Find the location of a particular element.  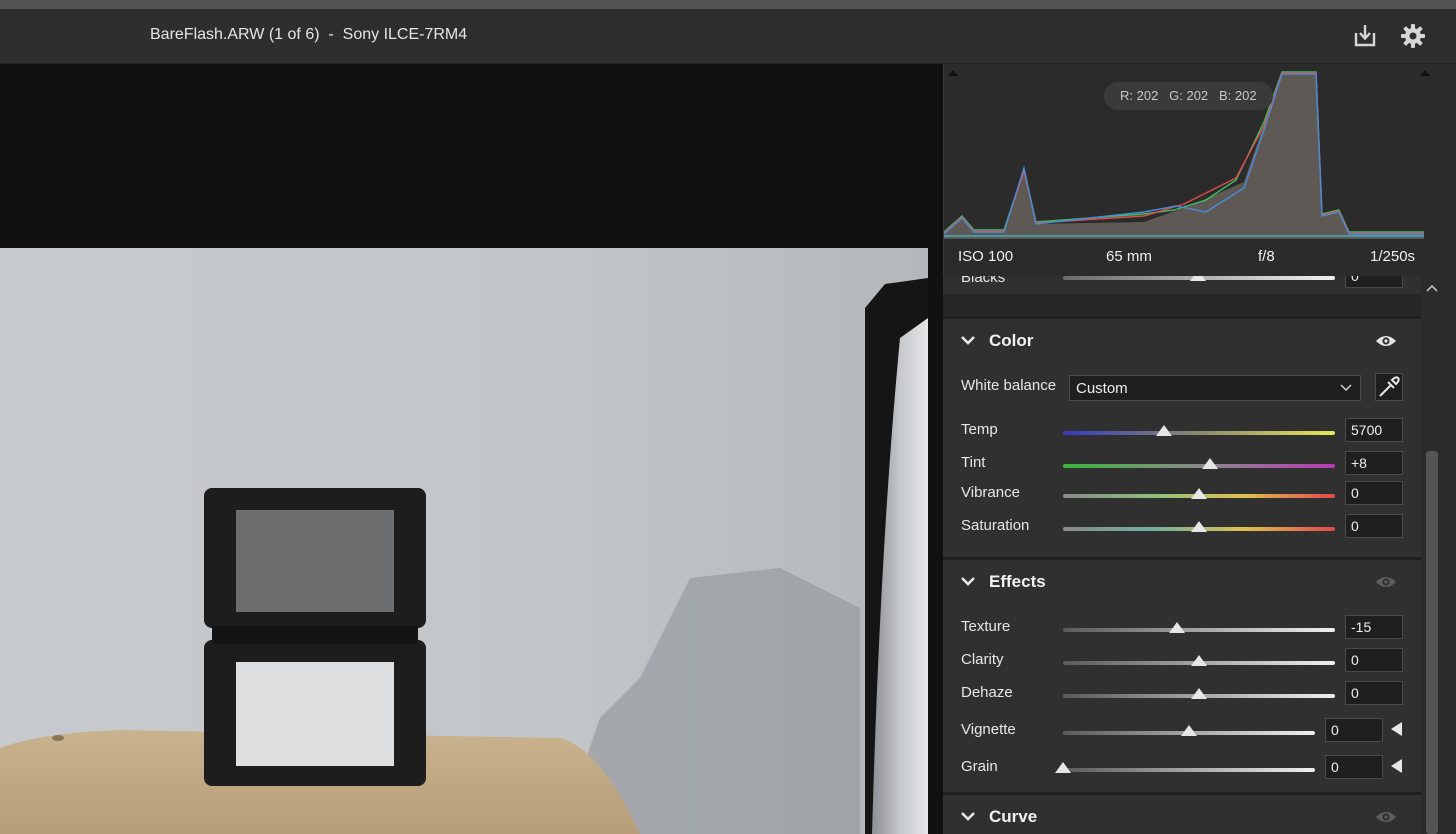

exif-shutter: 1/250s is located at coordinates (1393, 256).